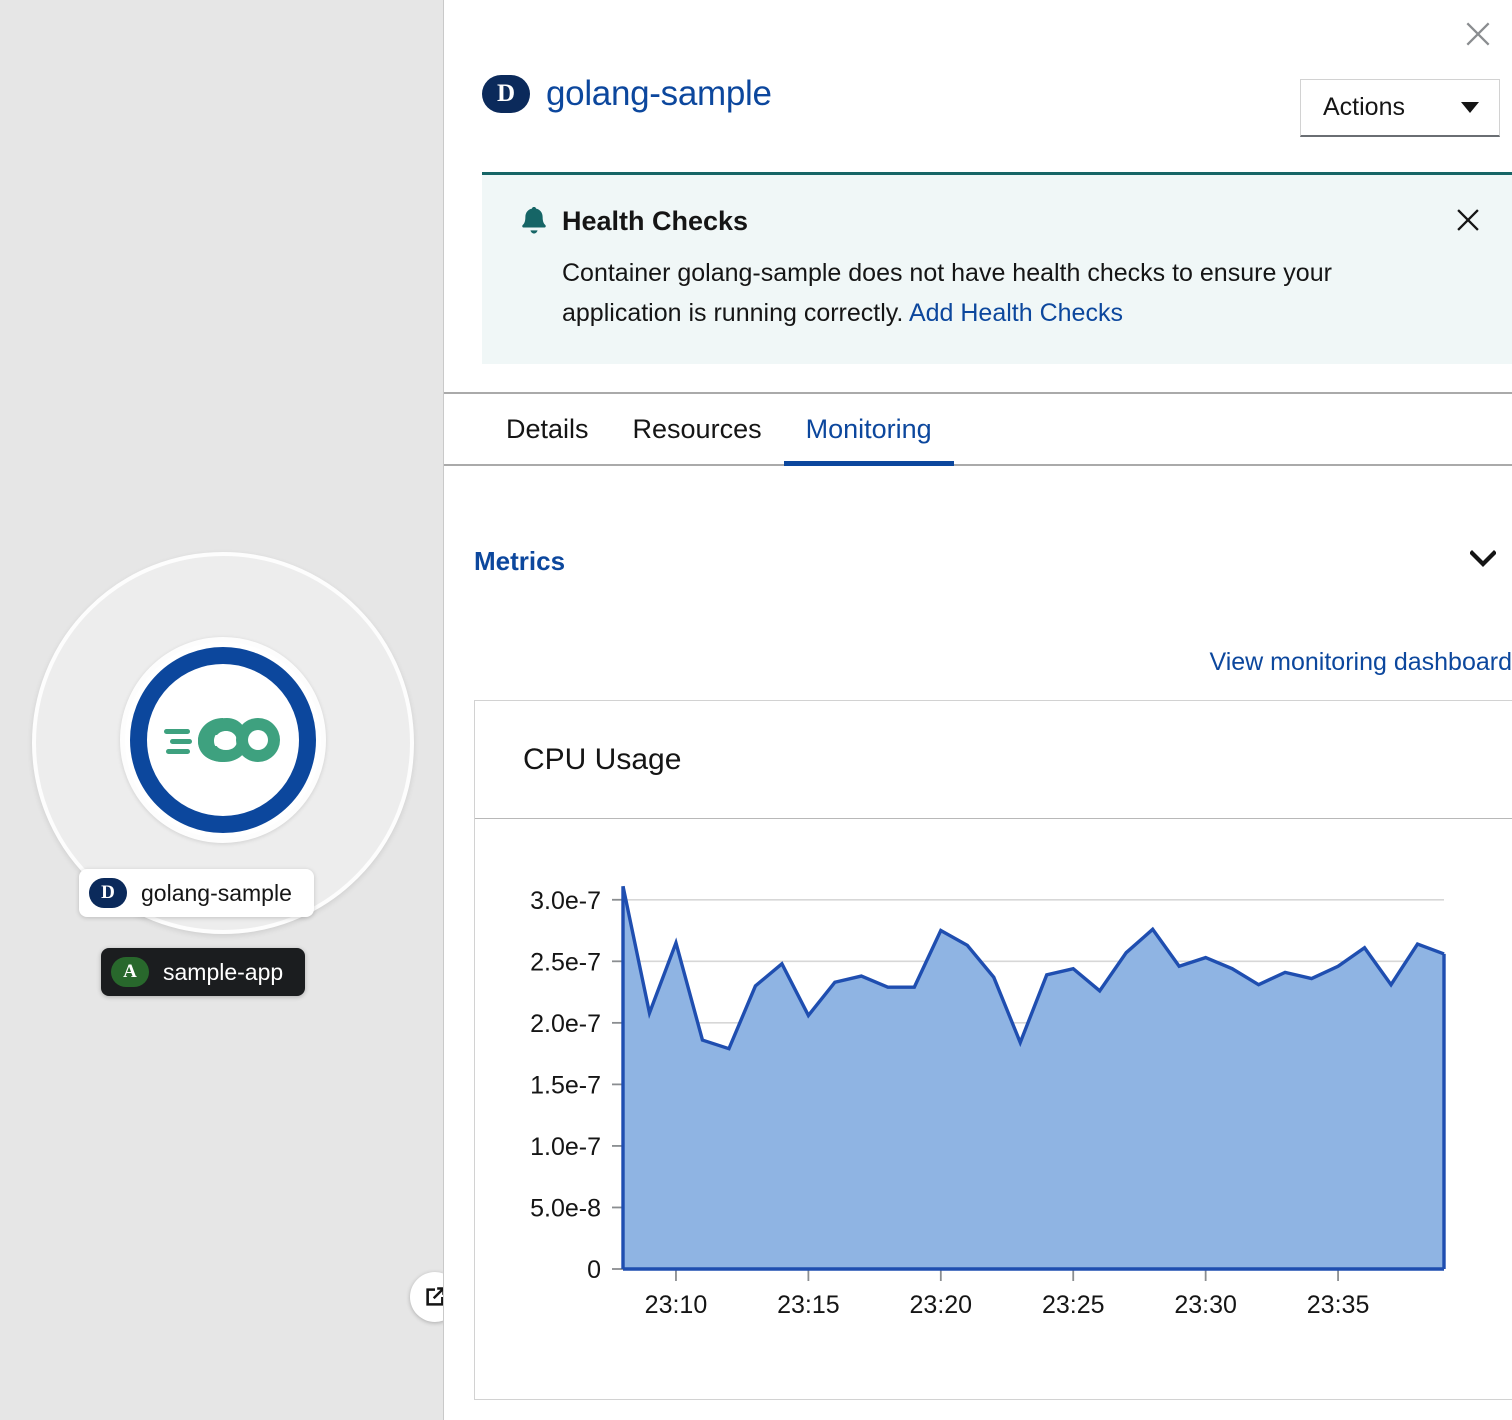 This screenshot has width=1512, height=1420. I want to click on tab-monitoring-label: Monitoring, so click(868, 428).